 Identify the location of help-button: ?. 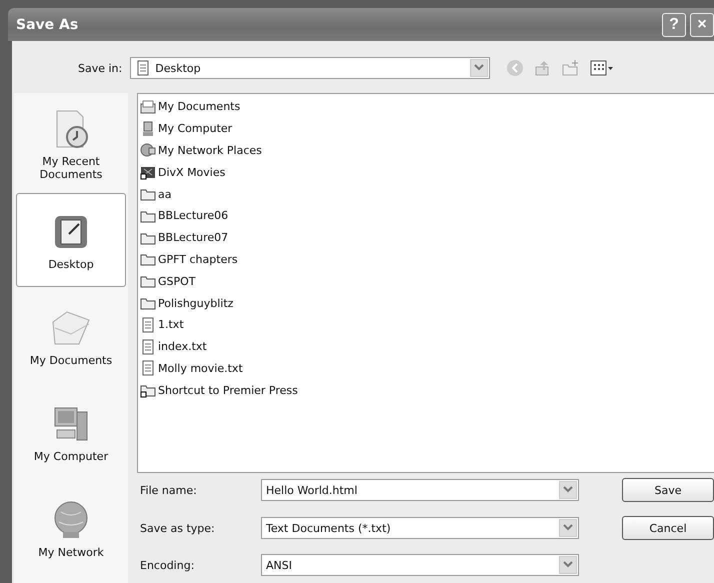
(674, 24).